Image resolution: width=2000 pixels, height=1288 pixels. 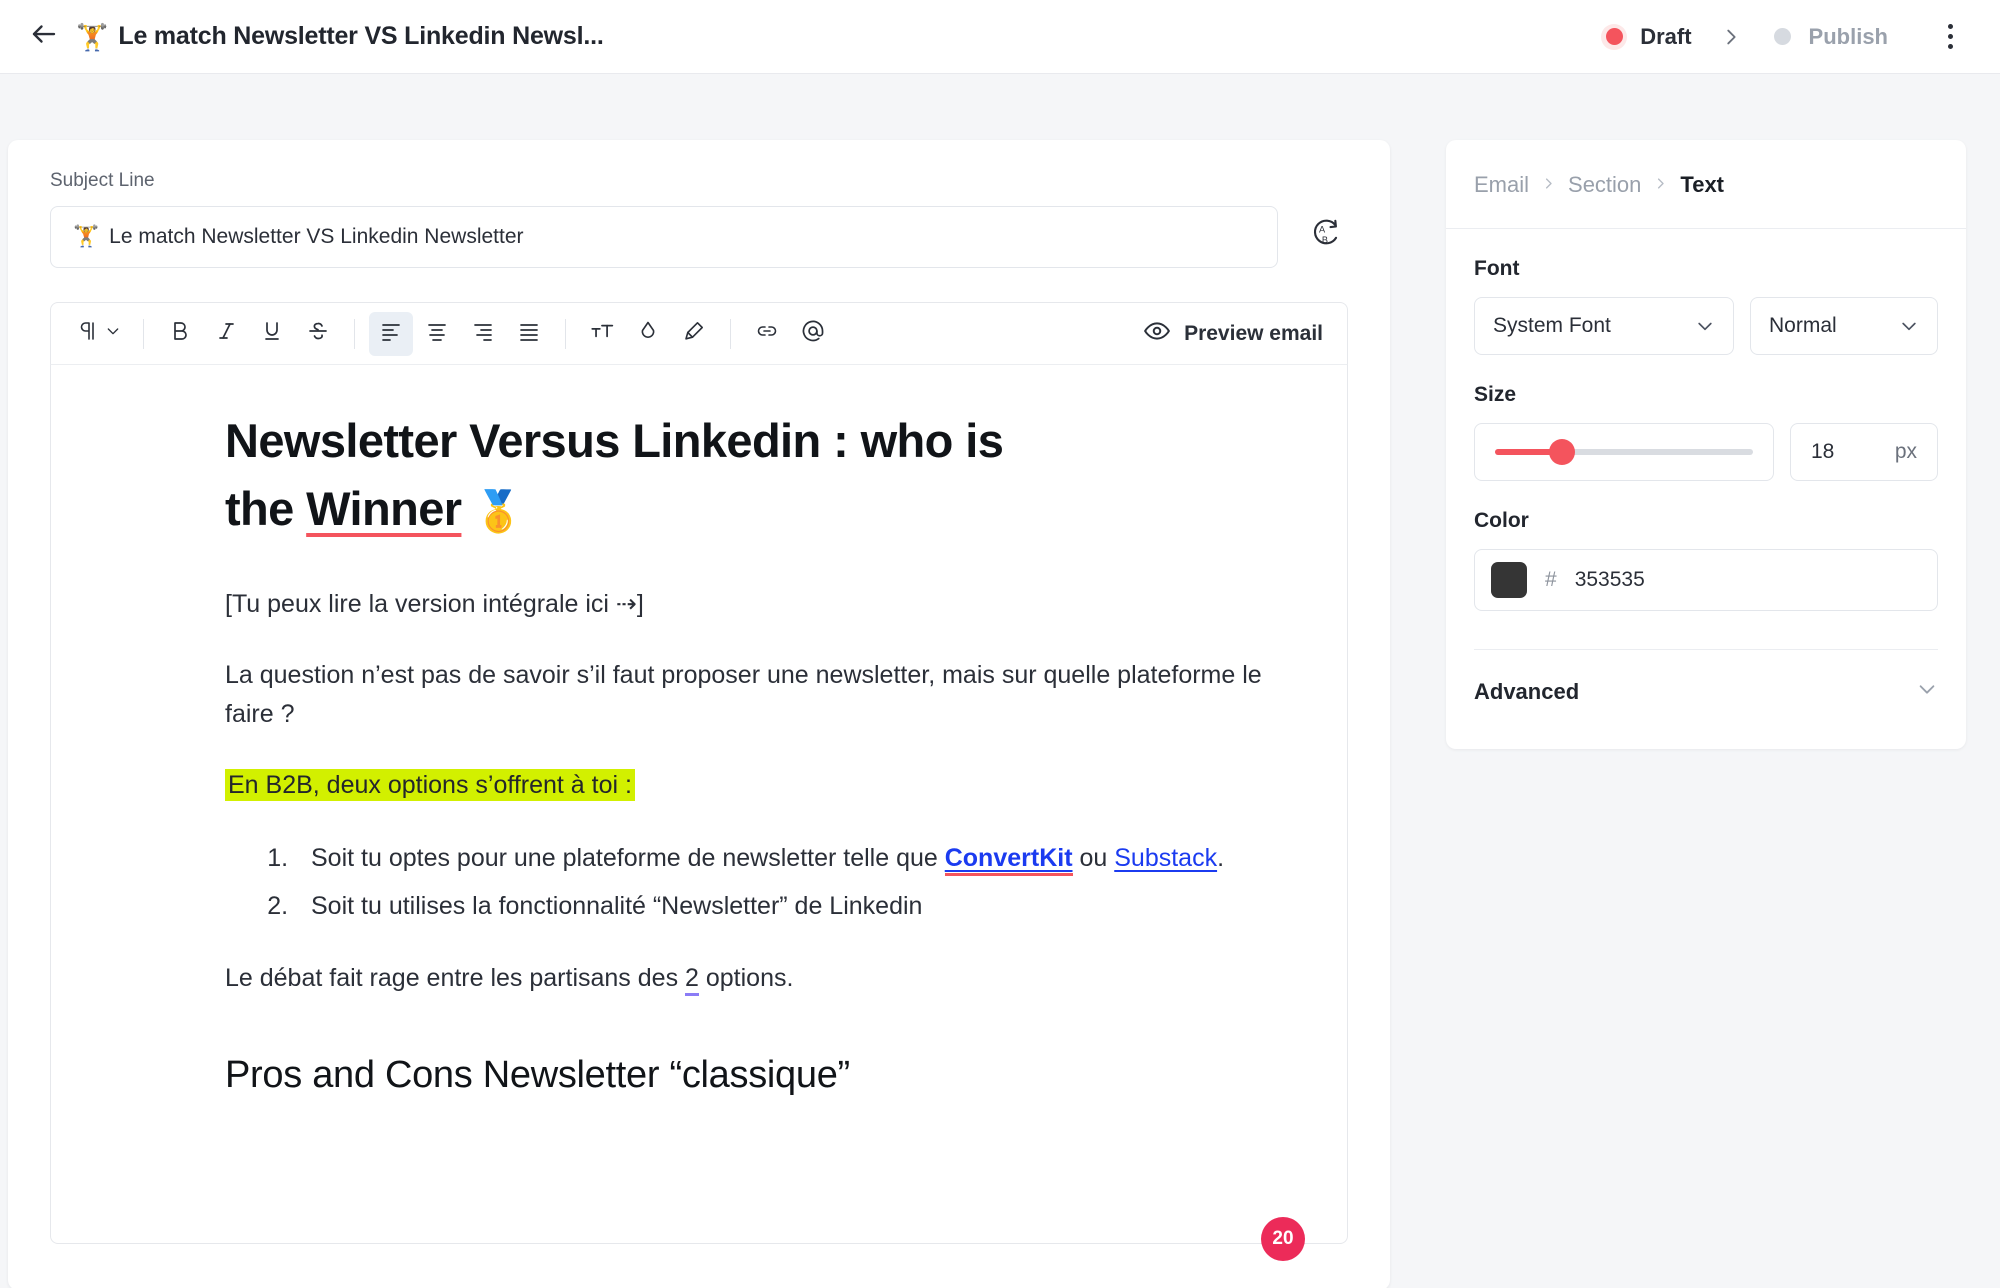 I want to click on underline-button, so click(x=272, y=334).